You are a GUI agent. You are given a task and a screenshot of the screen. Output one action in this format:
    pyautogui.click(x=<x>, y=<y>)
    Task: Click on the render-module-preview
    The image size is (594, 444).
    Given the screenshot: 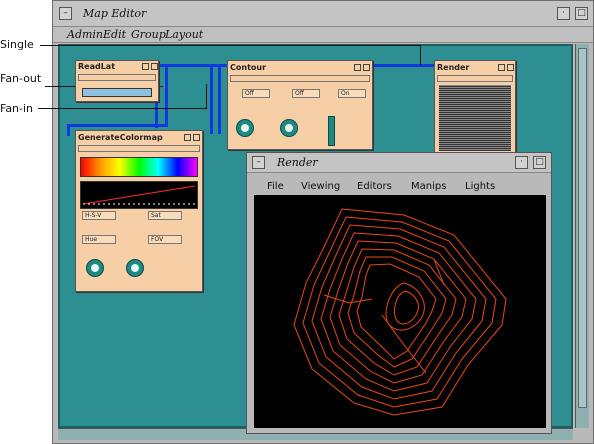 What is the action you would take?
    pyautogui.click(x=475, y=118)
    